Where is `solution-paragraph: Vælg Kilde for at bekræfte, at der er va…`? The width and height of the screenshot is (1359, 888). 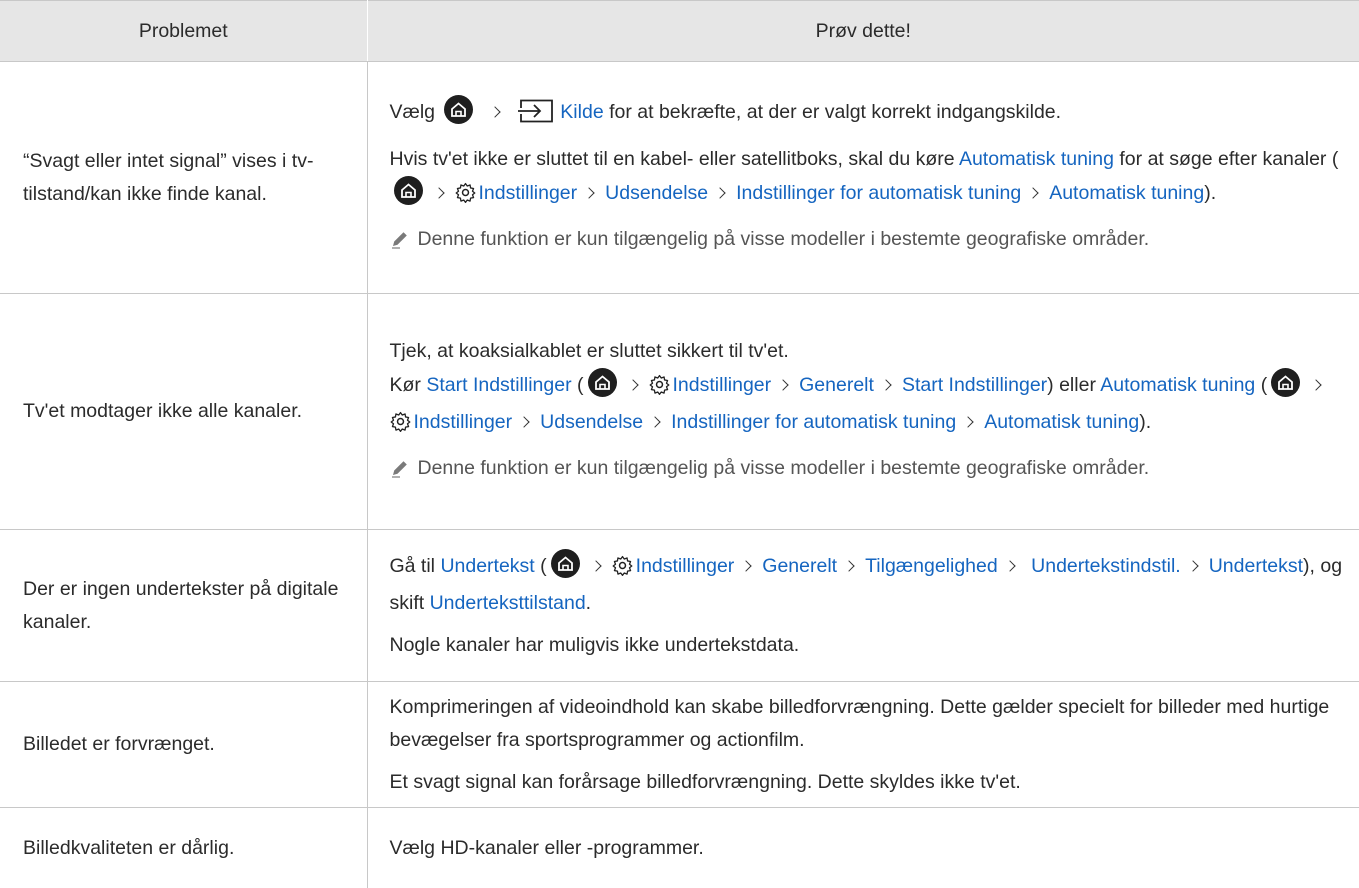
solution-paragraph: Vælg Kilde for at bekræfte, at der er va… is located at coordinates (870, 114).